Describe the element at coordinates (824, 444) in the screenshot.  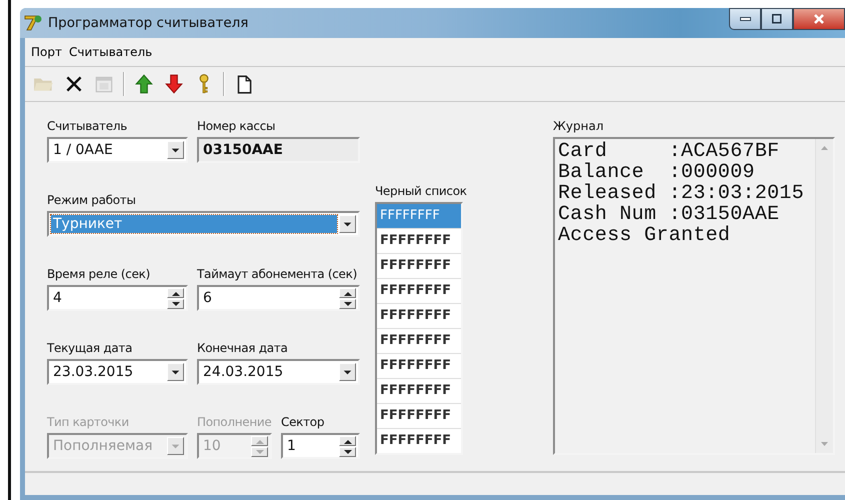
I see `scroll-down-icon` at that location.